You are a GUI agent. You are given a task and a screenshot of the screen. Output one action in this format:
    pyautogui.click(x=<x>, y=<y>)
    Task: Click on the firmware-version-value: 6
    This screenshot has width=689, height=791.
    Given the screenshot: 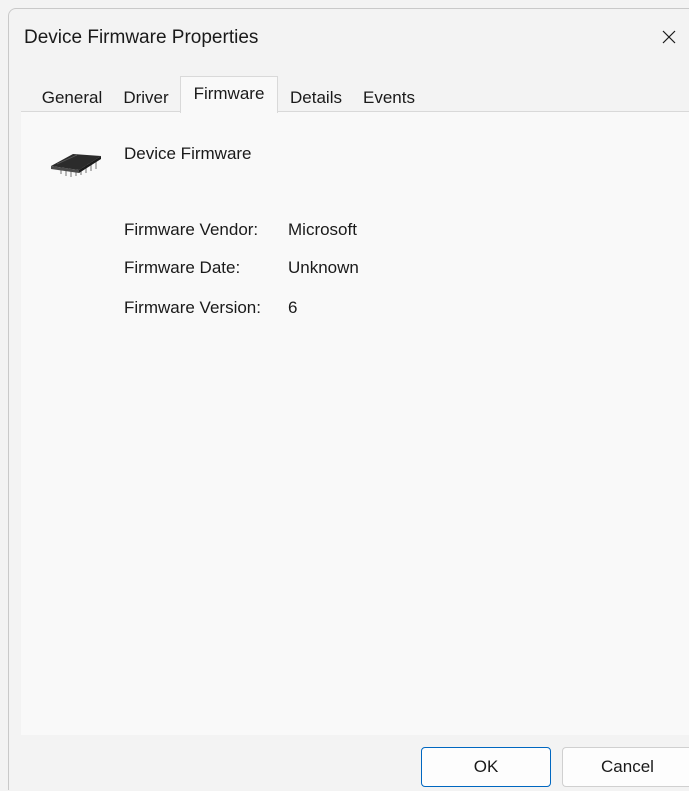 What is the action you would take?
    pyautogui.click(x=293, y=307)
    